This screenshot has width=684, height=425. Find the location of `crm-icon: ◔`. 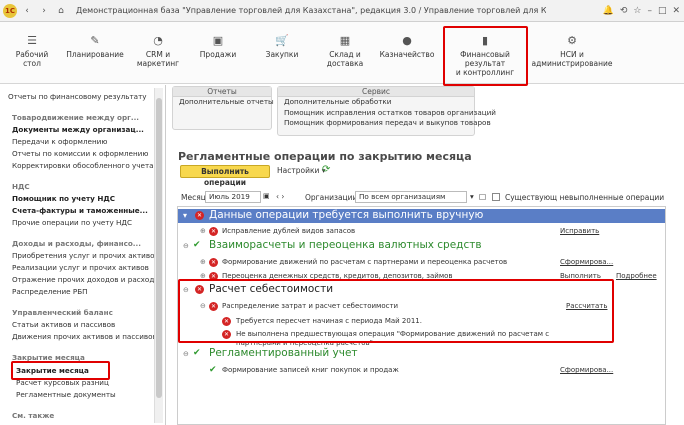

crm-icon: ◔ is located at coordinates (158, 40).